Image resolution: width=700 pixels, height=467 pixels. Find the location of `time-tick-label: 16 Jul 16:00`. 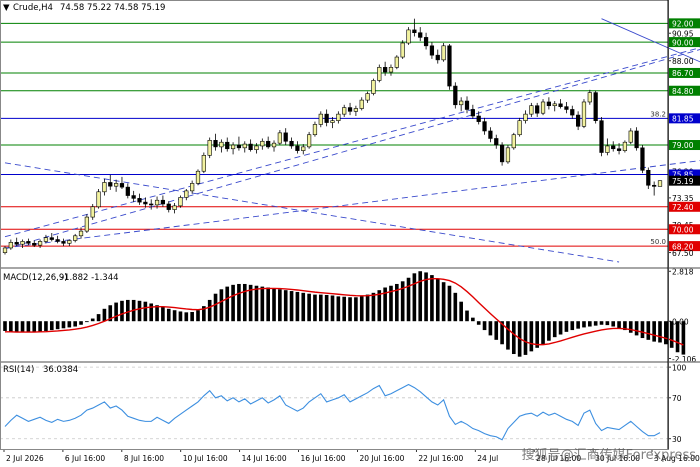

time-tick-label: 16 Jul 16:00 is located at coordinates (323, 458).